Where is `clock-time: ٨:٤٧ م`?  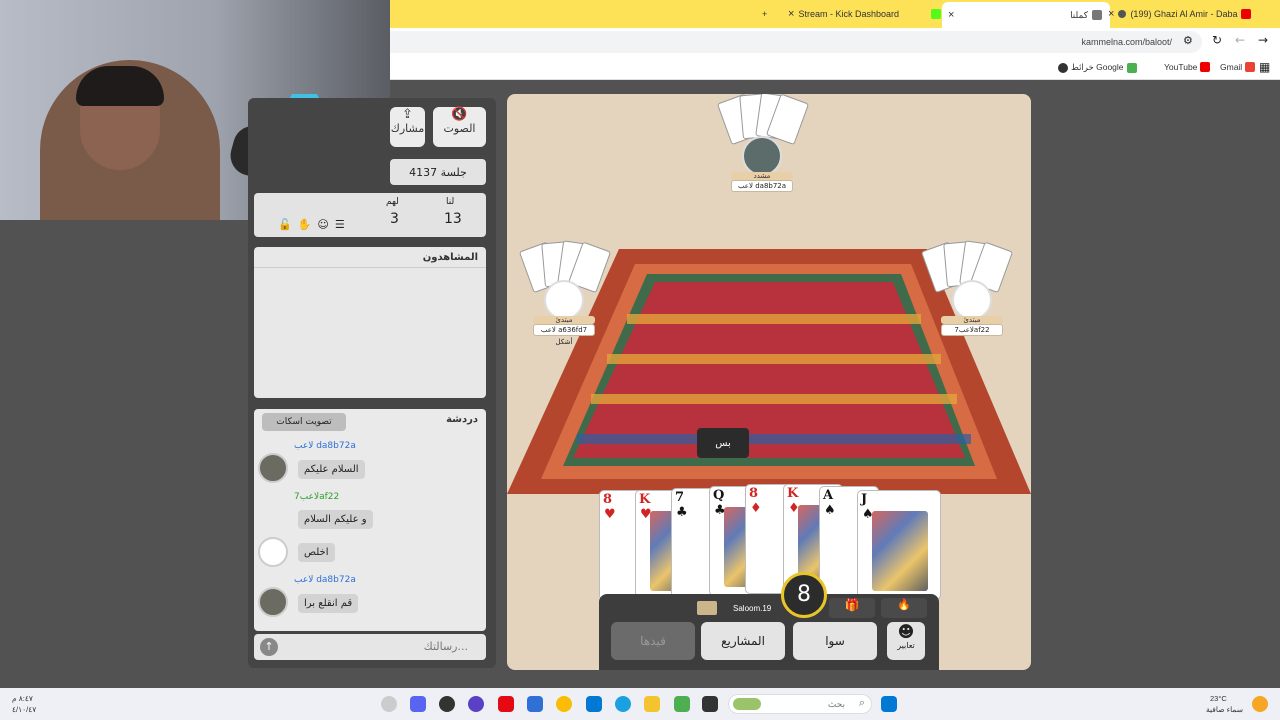 clock-time: ٨:٤٧ م is located at coordinates (22, 698).